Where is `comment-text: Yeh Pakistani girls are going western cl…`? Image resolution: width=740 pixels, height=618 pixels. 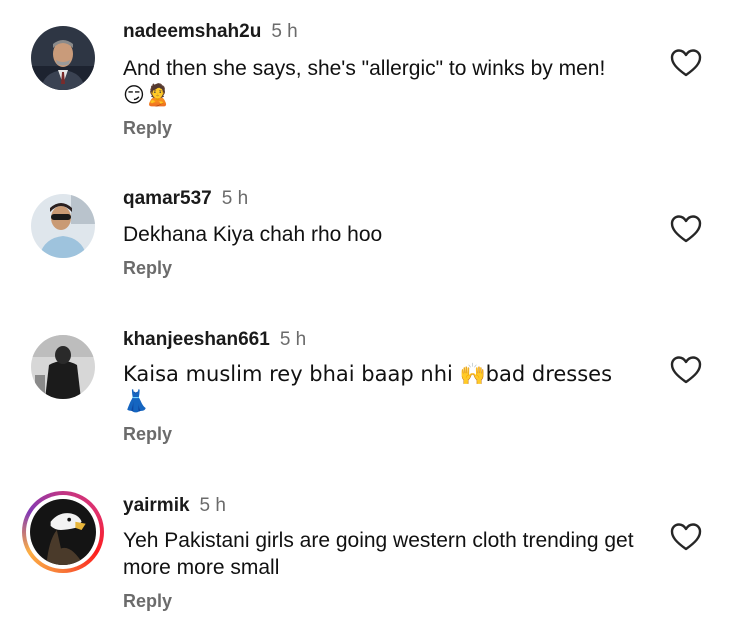
comment-text: Yeh Pakistani girls are going western cl… is located at coordinates (383, 554).